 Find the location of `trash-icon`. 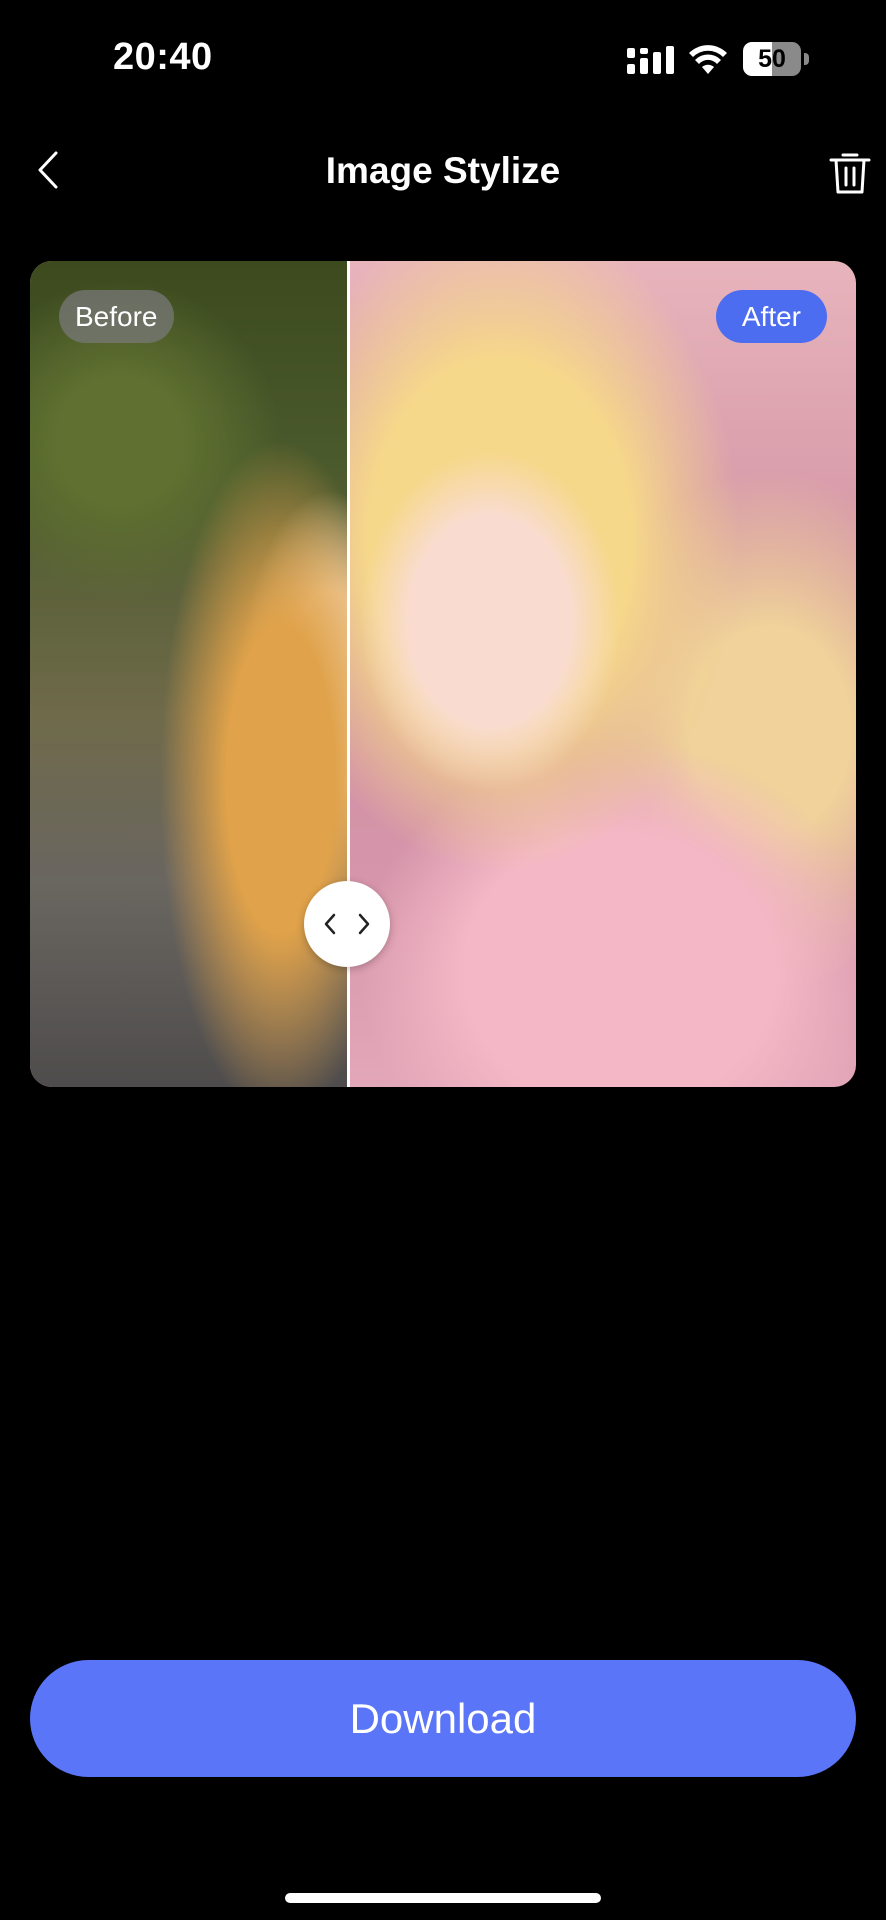

trash-icon is located at coordinates (850, 172).